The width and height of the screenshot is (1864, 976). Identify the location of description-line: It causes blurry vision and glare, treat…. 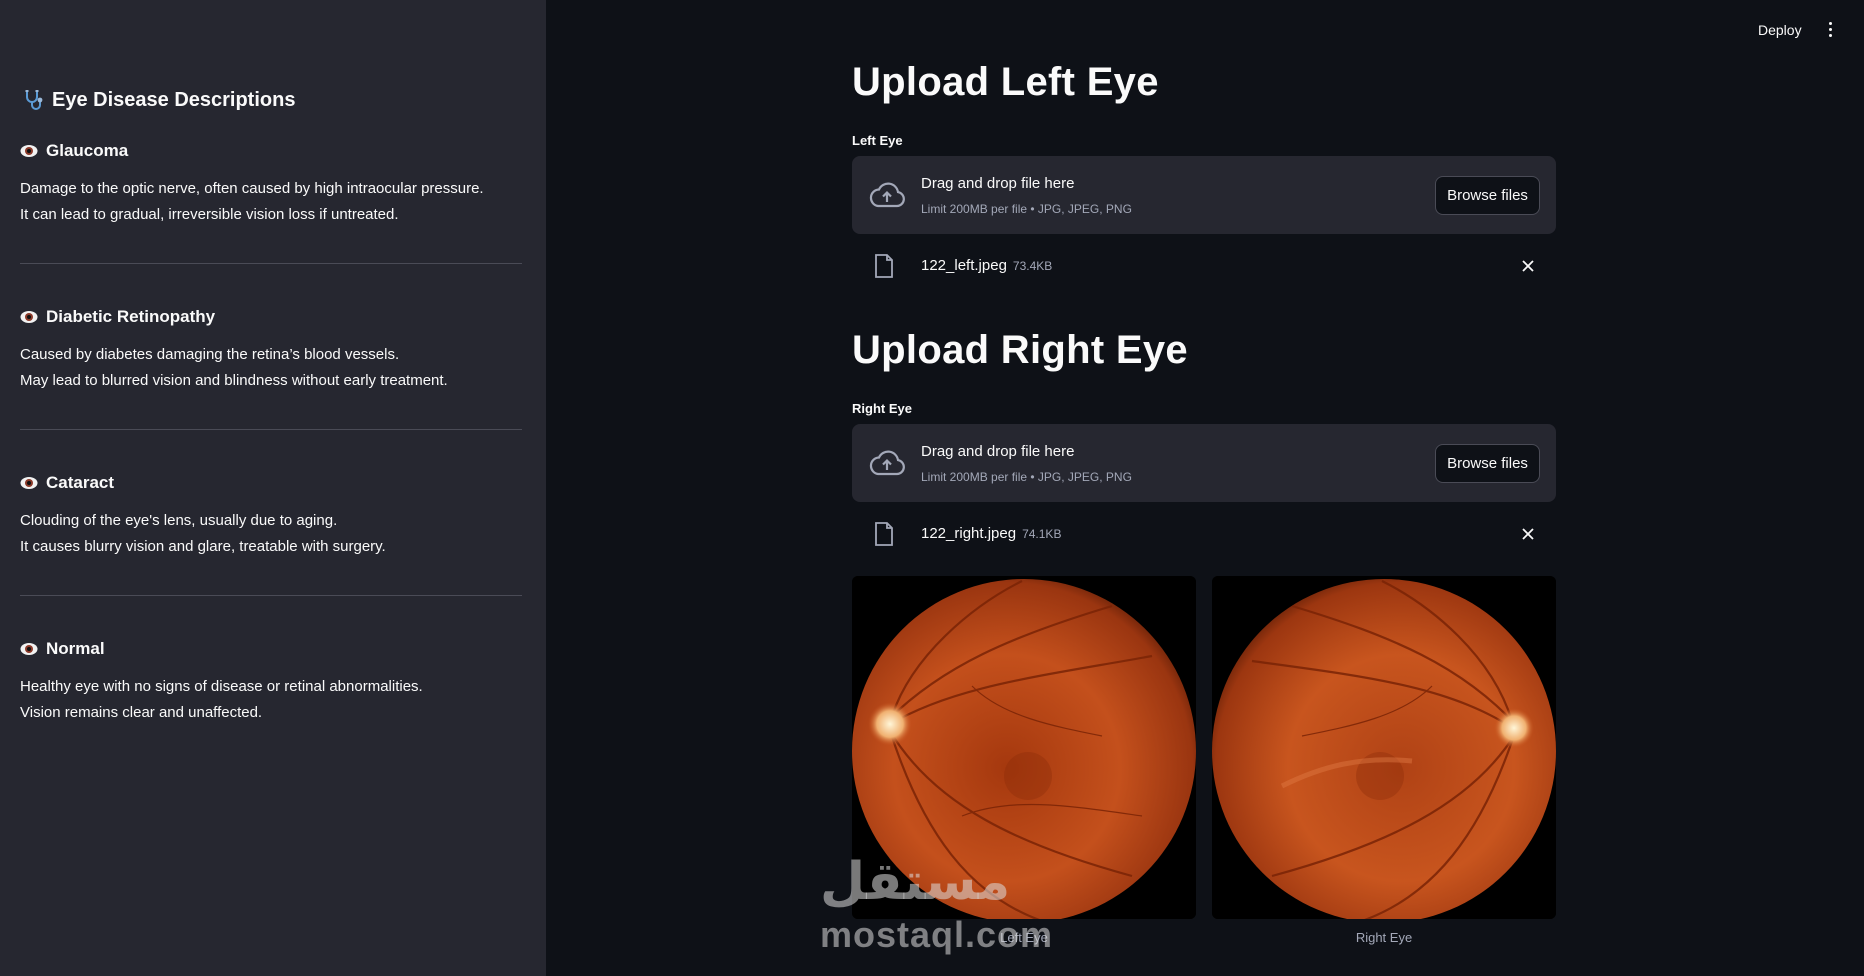
(203, 546).